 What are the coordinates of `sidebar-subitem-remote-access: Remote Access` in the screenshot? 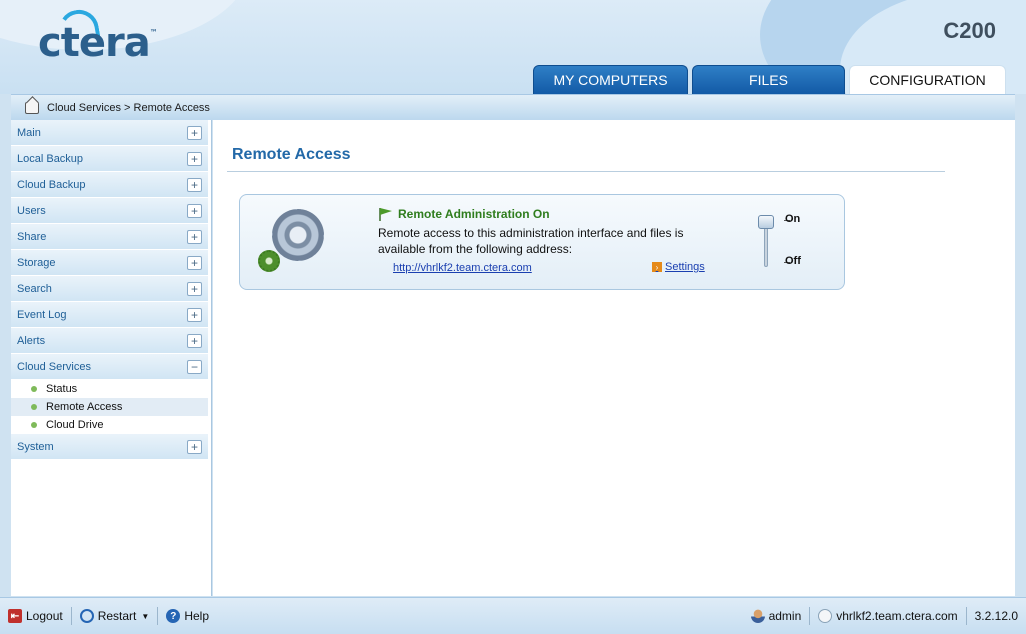 It's located at (109, 407).